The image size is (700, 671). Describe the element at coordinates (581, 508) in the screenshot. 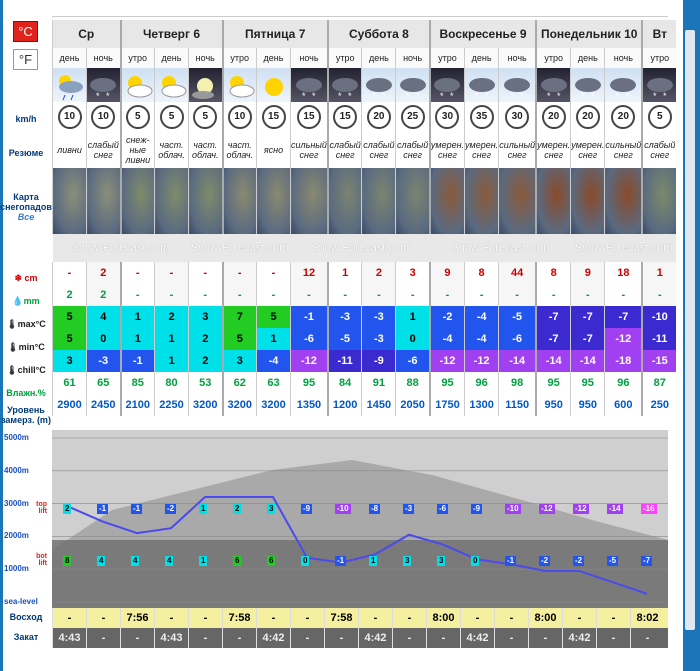

I see `top-lift-temp: -12` at that location.